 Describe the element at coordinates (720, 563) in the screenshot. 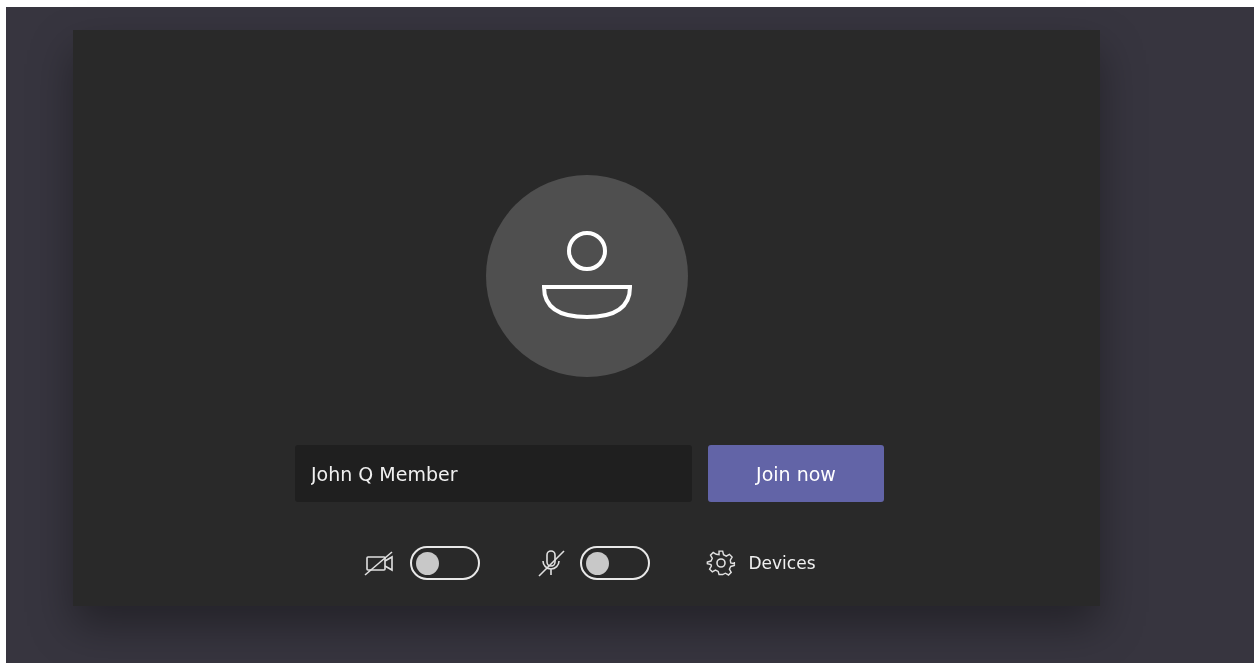

I see `settings-icon` at that location.